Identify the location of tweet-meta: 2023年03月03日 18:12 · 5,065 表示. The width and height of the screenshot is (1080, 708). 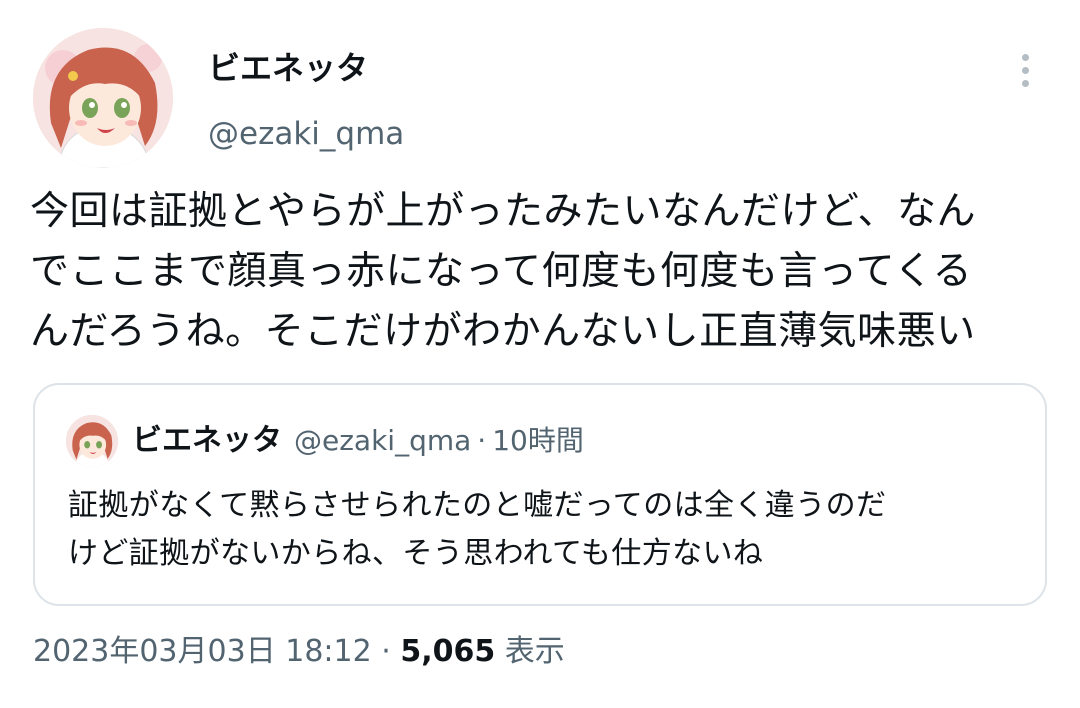
(299, 652).